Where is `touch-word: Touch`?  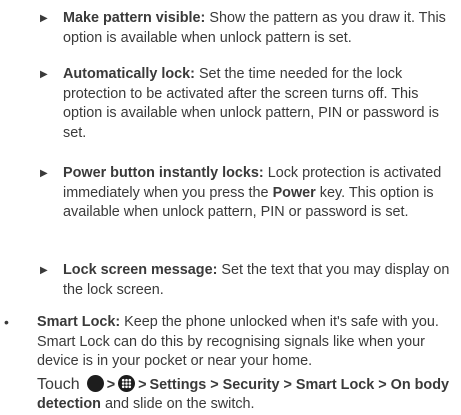 touch-word: Touch is located at coordinates (58, 384).